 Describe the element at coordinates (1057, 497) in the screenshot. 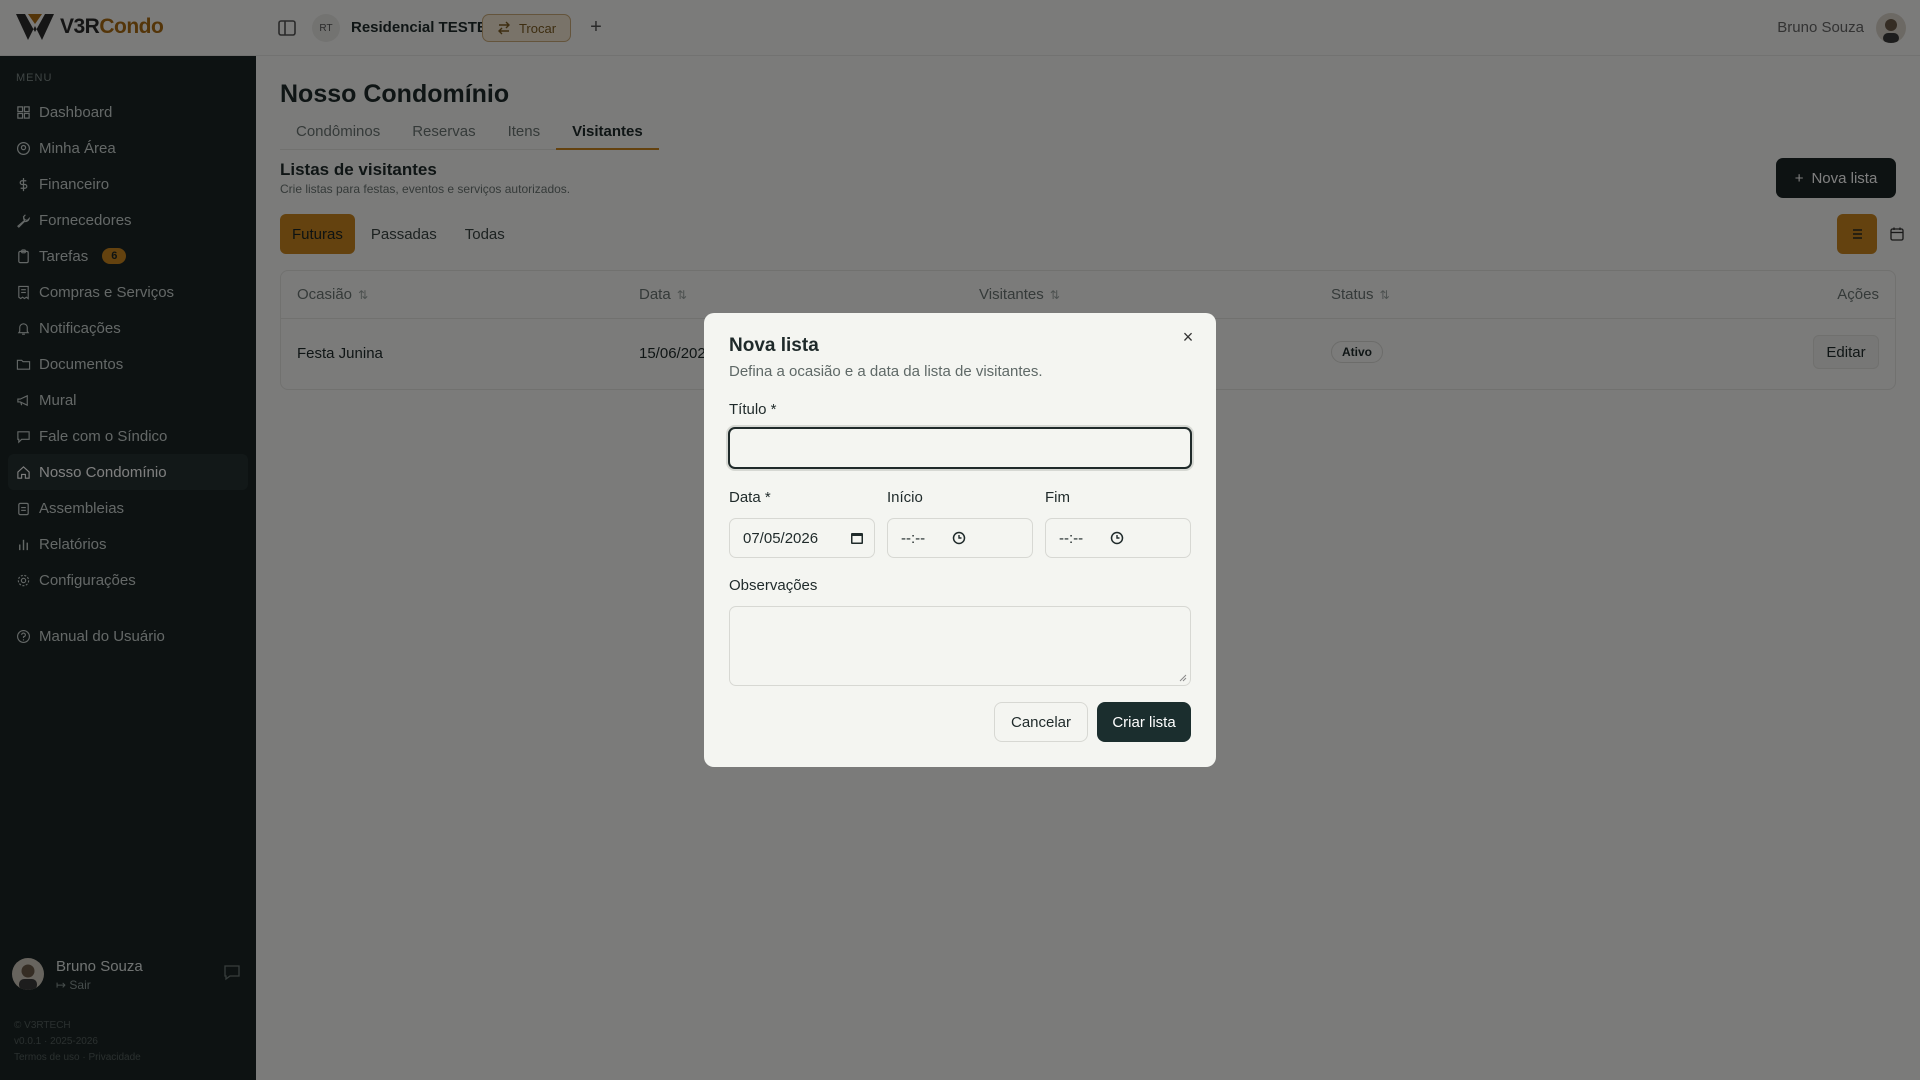

I see `end-time-label: Fim` at that location.